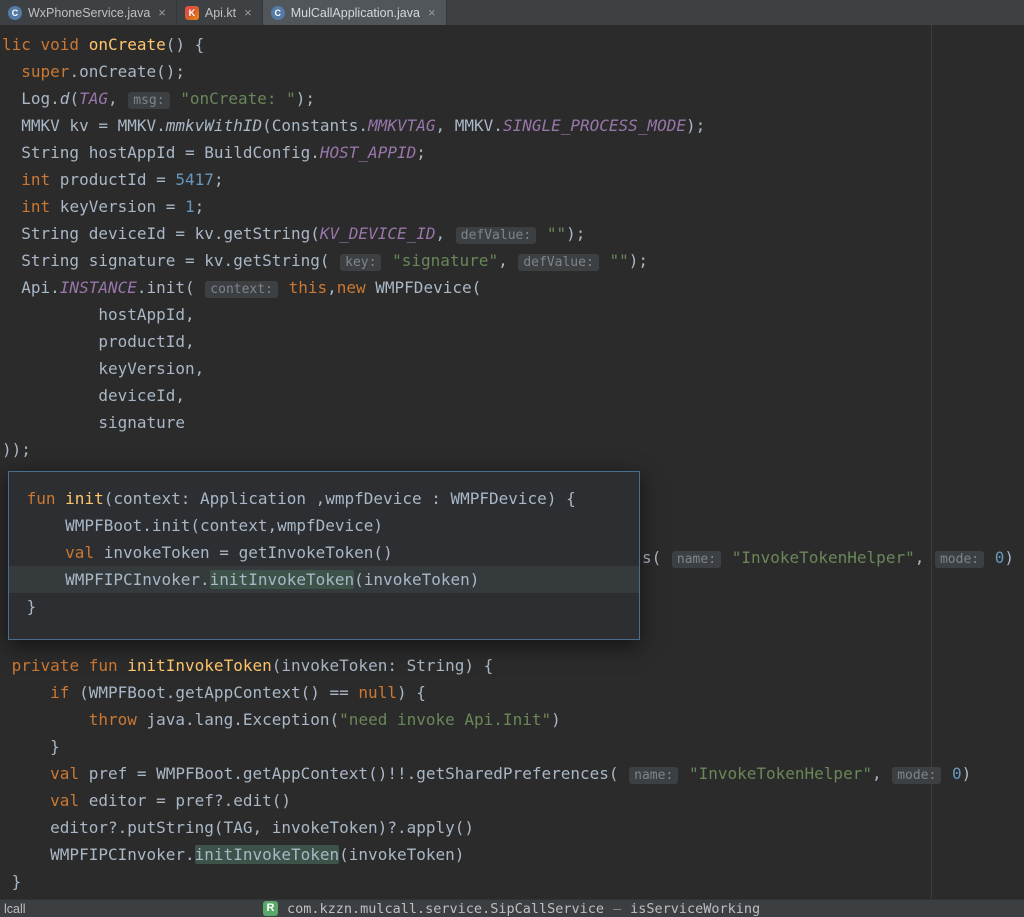  I want to click on code-token: invokeToken = getInvokeToken(), so click(243, 552).